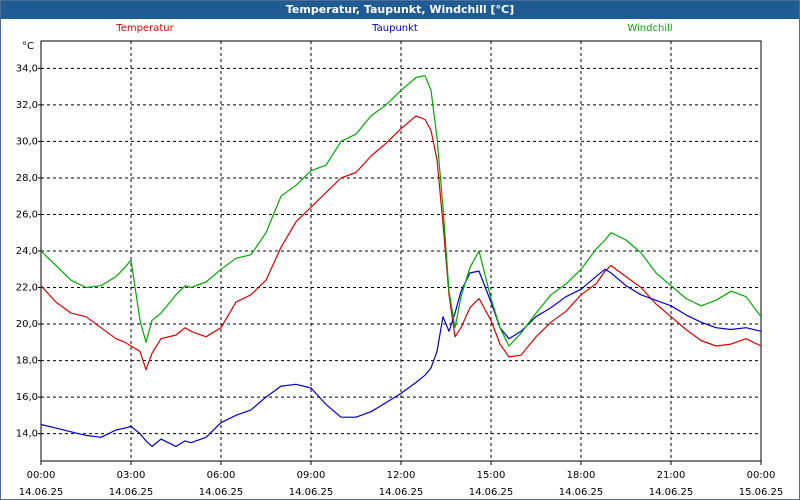  I want to click on y-tick-label: 26,0, so click(27, 214).